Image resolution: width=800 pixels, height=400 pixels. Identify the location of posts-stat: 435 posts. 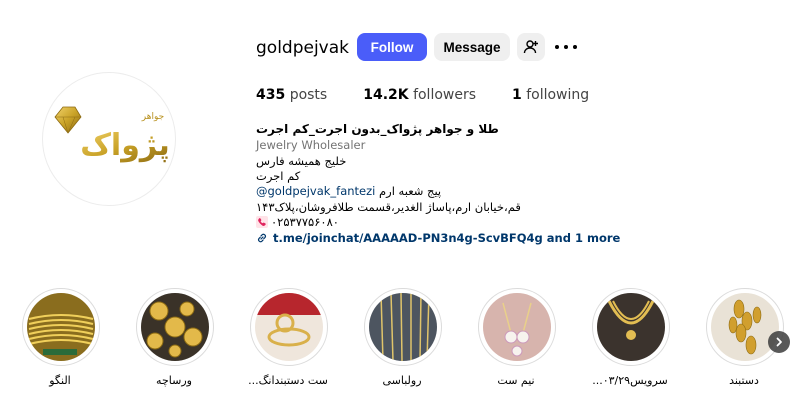
(291, 95).